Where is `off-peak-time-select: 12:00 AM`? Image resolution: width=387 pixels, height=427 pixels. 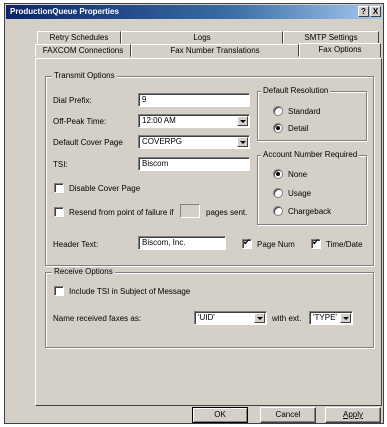 off-peak-time-select: 12:00 AM is located at coordinates (194, 121).